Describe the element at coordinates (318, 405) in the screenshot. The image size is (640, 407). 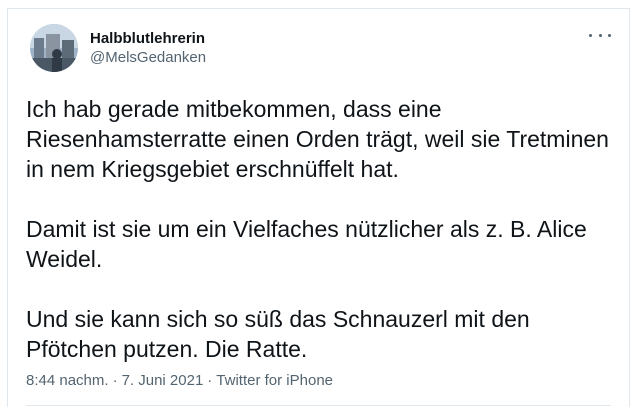
I see `divider` at that location.